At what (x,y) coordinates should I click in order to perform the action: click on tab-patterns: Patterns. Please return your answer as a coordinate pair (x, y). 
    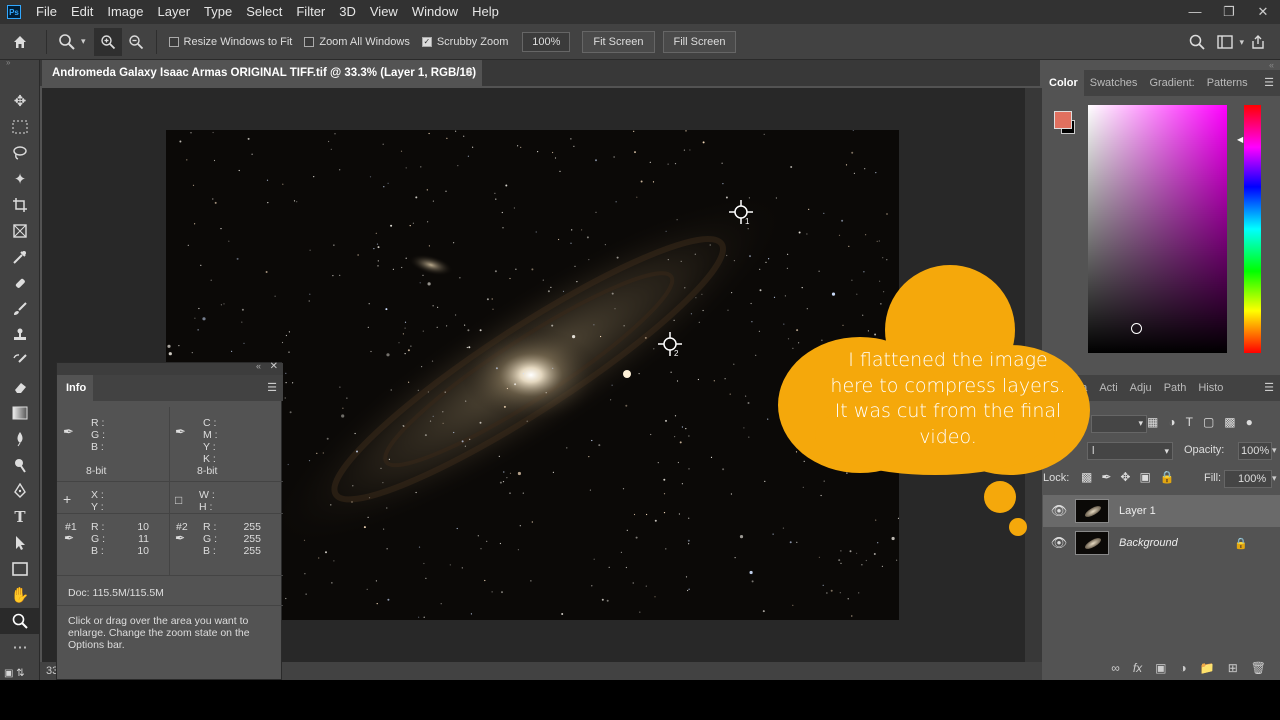
    Looking at the image, I should click on (1227, 83).